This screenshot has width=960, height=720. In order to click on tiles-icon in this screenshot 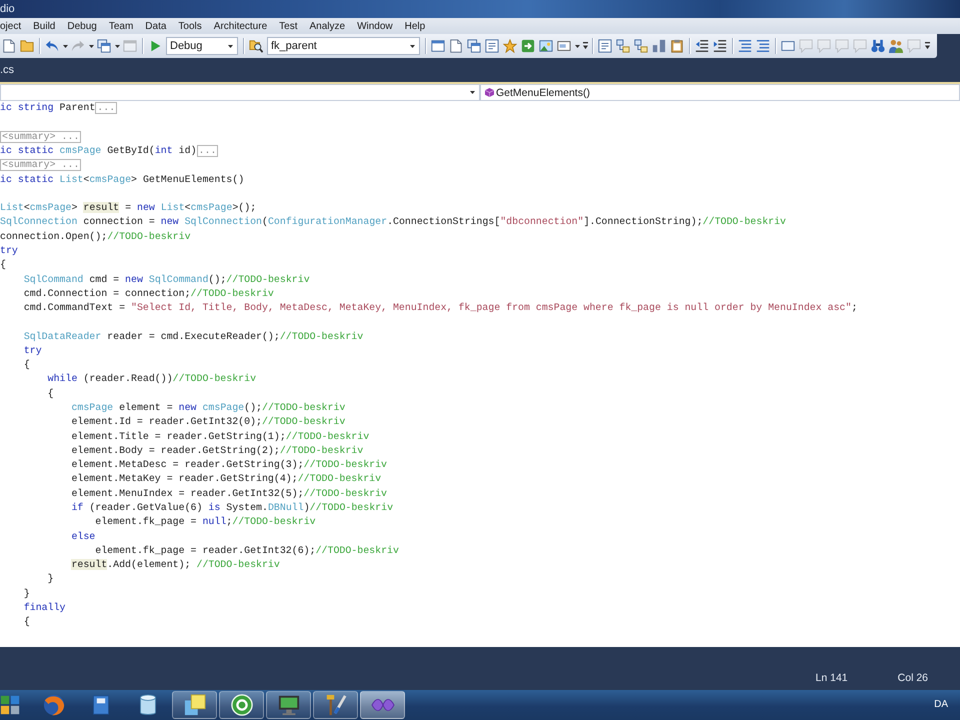, I will do `click(10, 705)`.